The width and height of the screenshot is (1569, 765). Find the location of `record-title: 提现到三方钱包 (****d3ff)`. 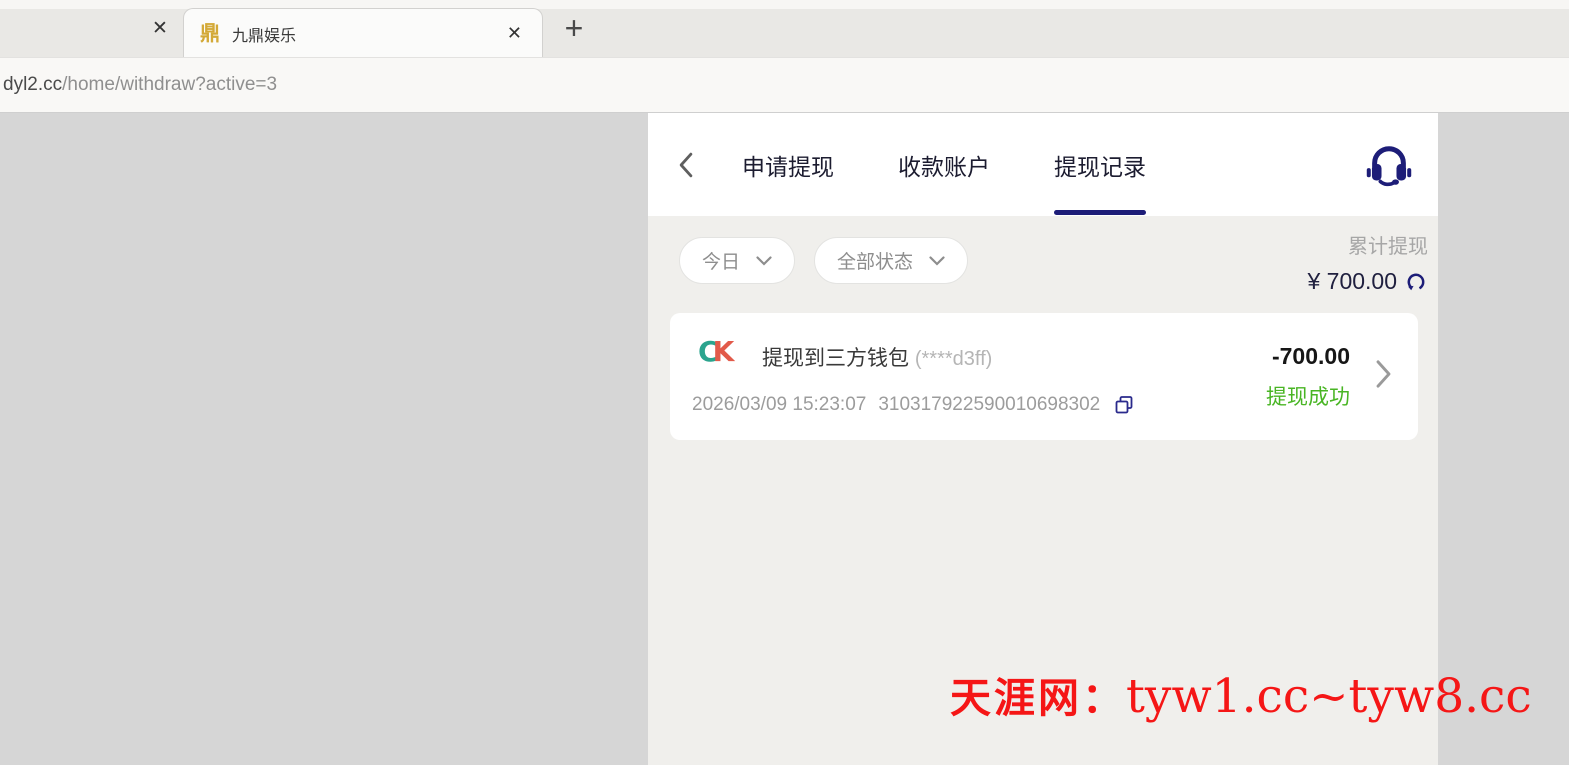

record-title: 提现到三方钱包 (****d3ff) is located at coordinates (877, 358).